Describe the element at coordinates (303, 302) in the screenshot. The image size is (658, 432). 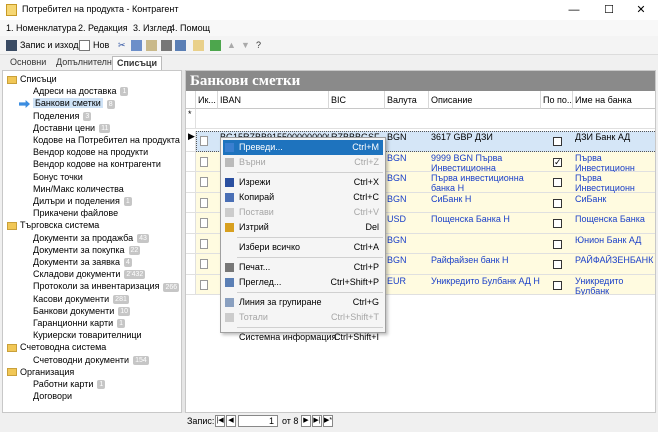
I see `context-menu-item: Линия за групиране Ctrl+G` at that location.